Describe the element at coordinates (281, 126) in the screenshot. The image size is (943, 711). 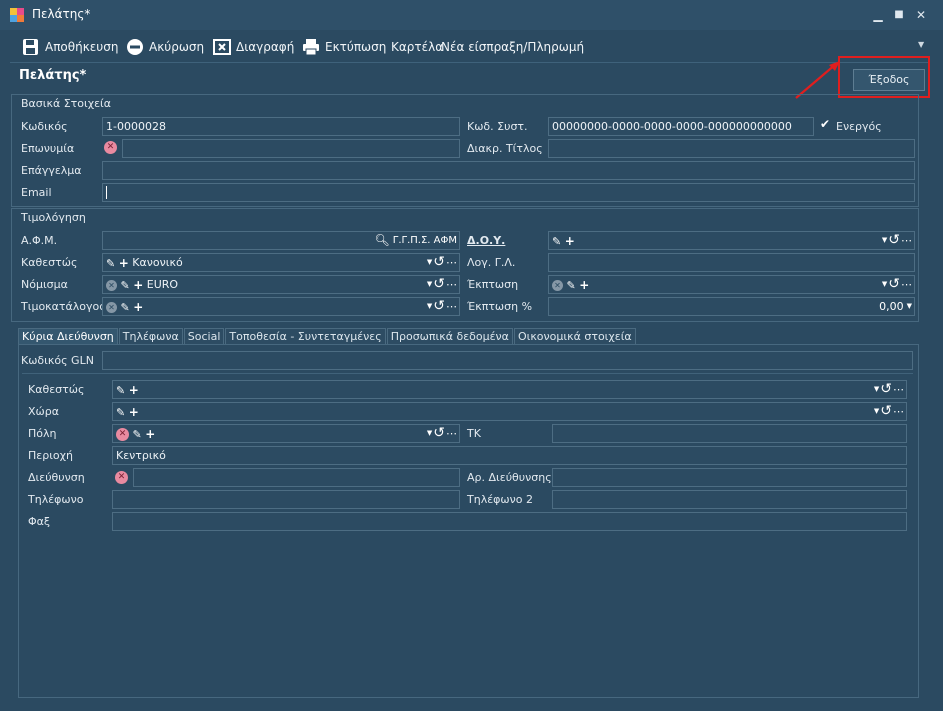
I see `code-field: 1-0000028` at that location.